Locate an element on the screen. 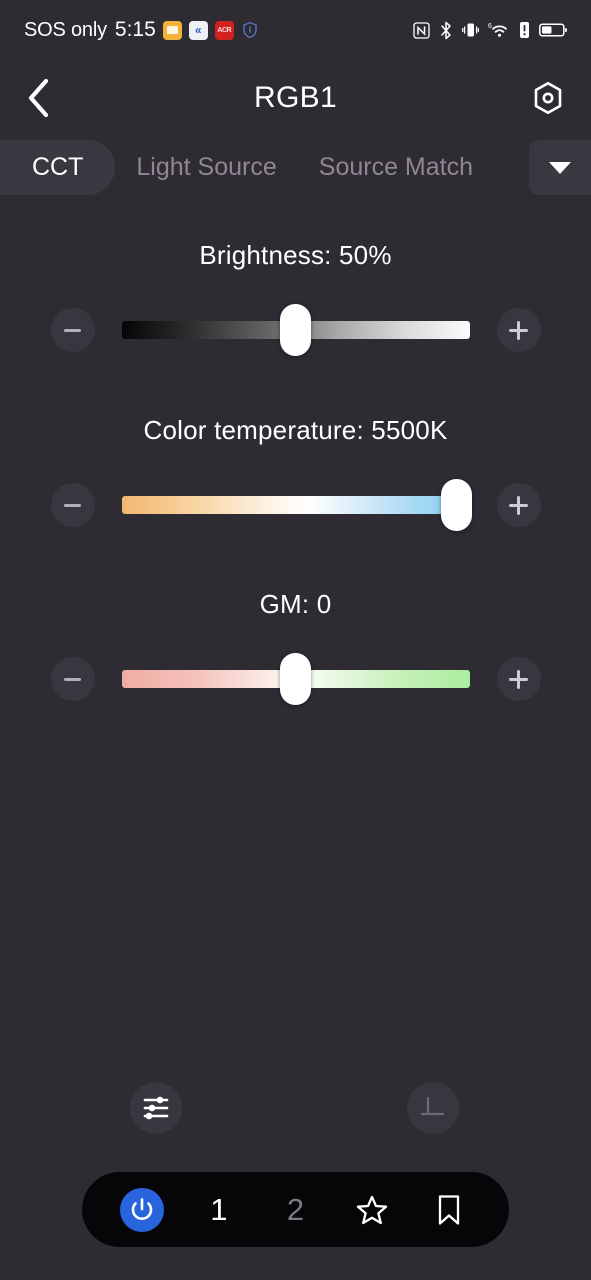 The width and height of the screenshot is (591, 1280). brightness-increase-button is located at coordinates (518, 330).